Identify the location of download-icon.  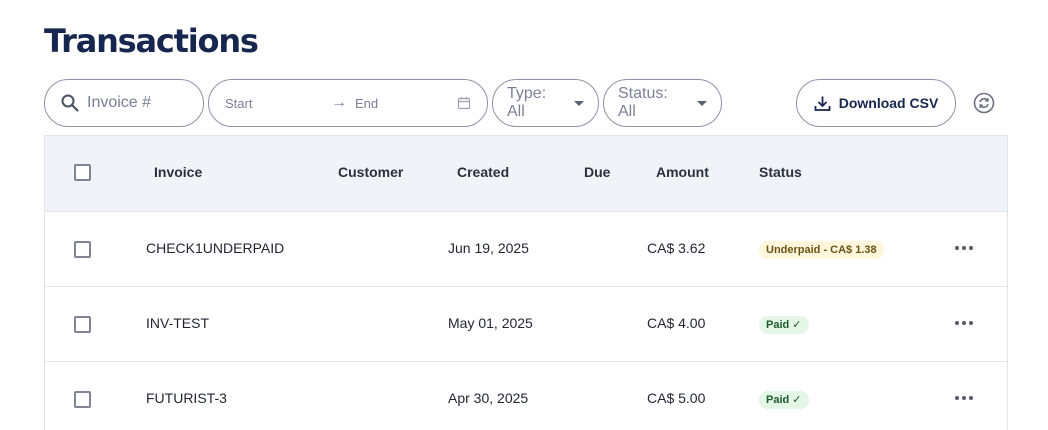
(822, 103).